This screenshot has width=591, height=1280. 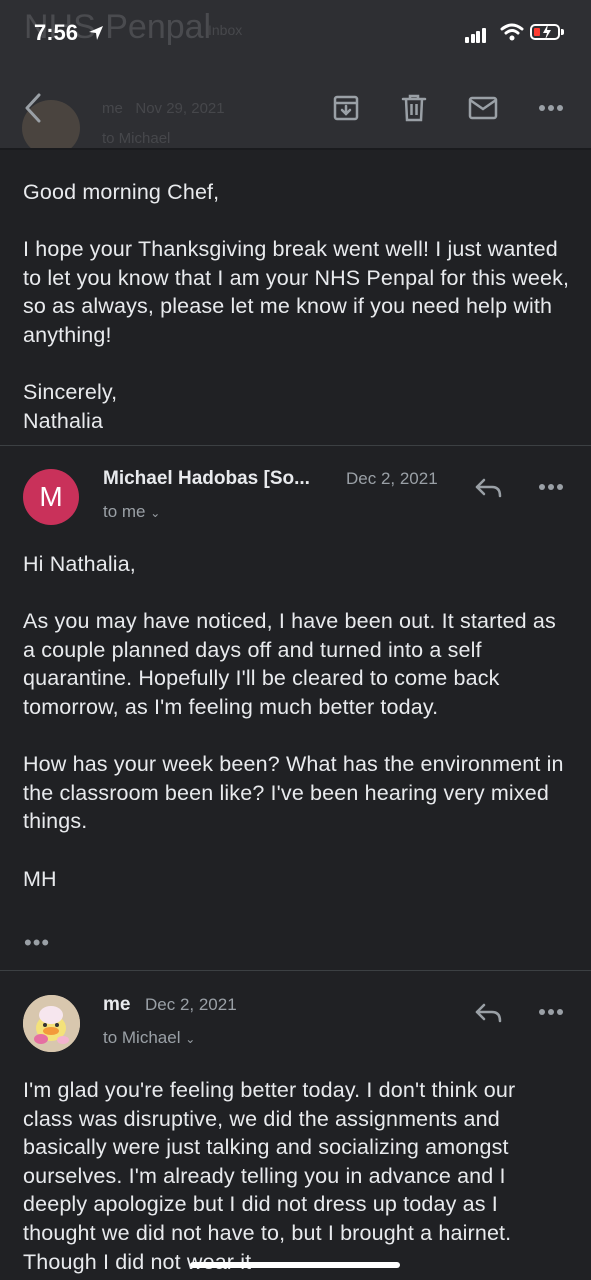 What do you see at coordinates (131, 512) in the screenshot?
I see `recipient-toggle: to me ⌄` at bounding box center [131, 512].